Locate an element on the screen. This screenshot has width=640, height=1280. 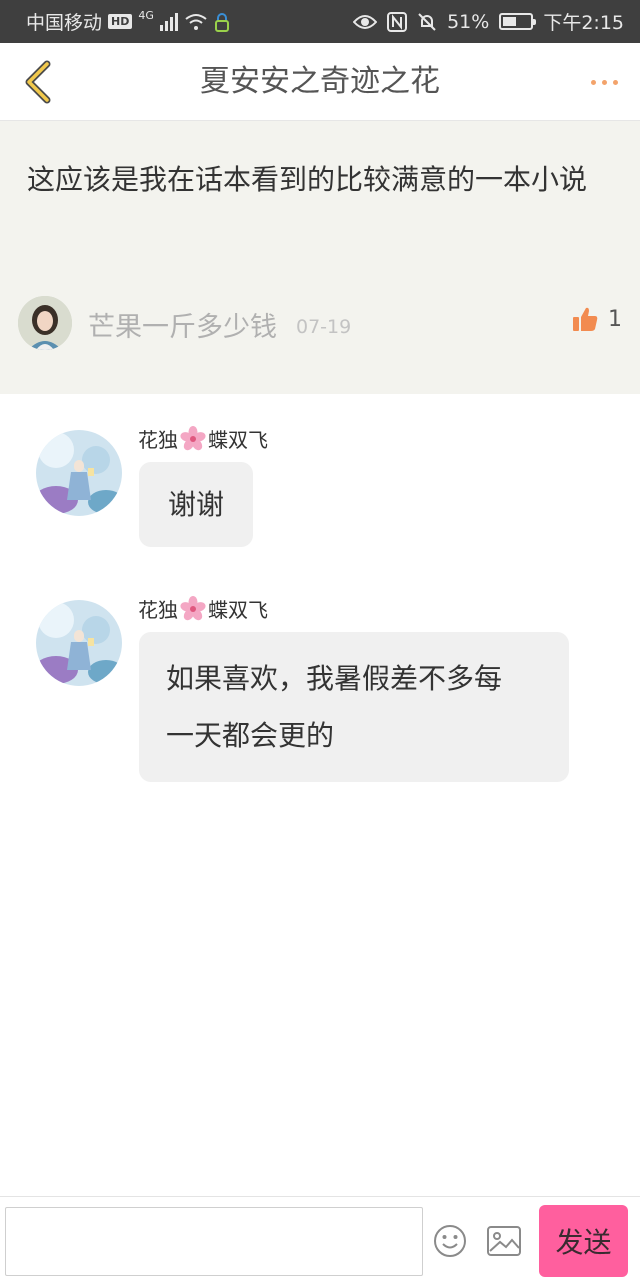
send-button: 发送 is located at coordinates (583, 1241).